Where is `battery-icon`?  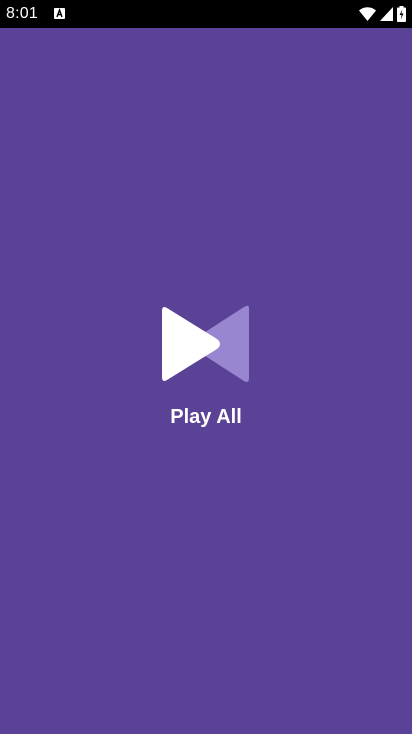
battery-icon is located at coordinates (401, 14).